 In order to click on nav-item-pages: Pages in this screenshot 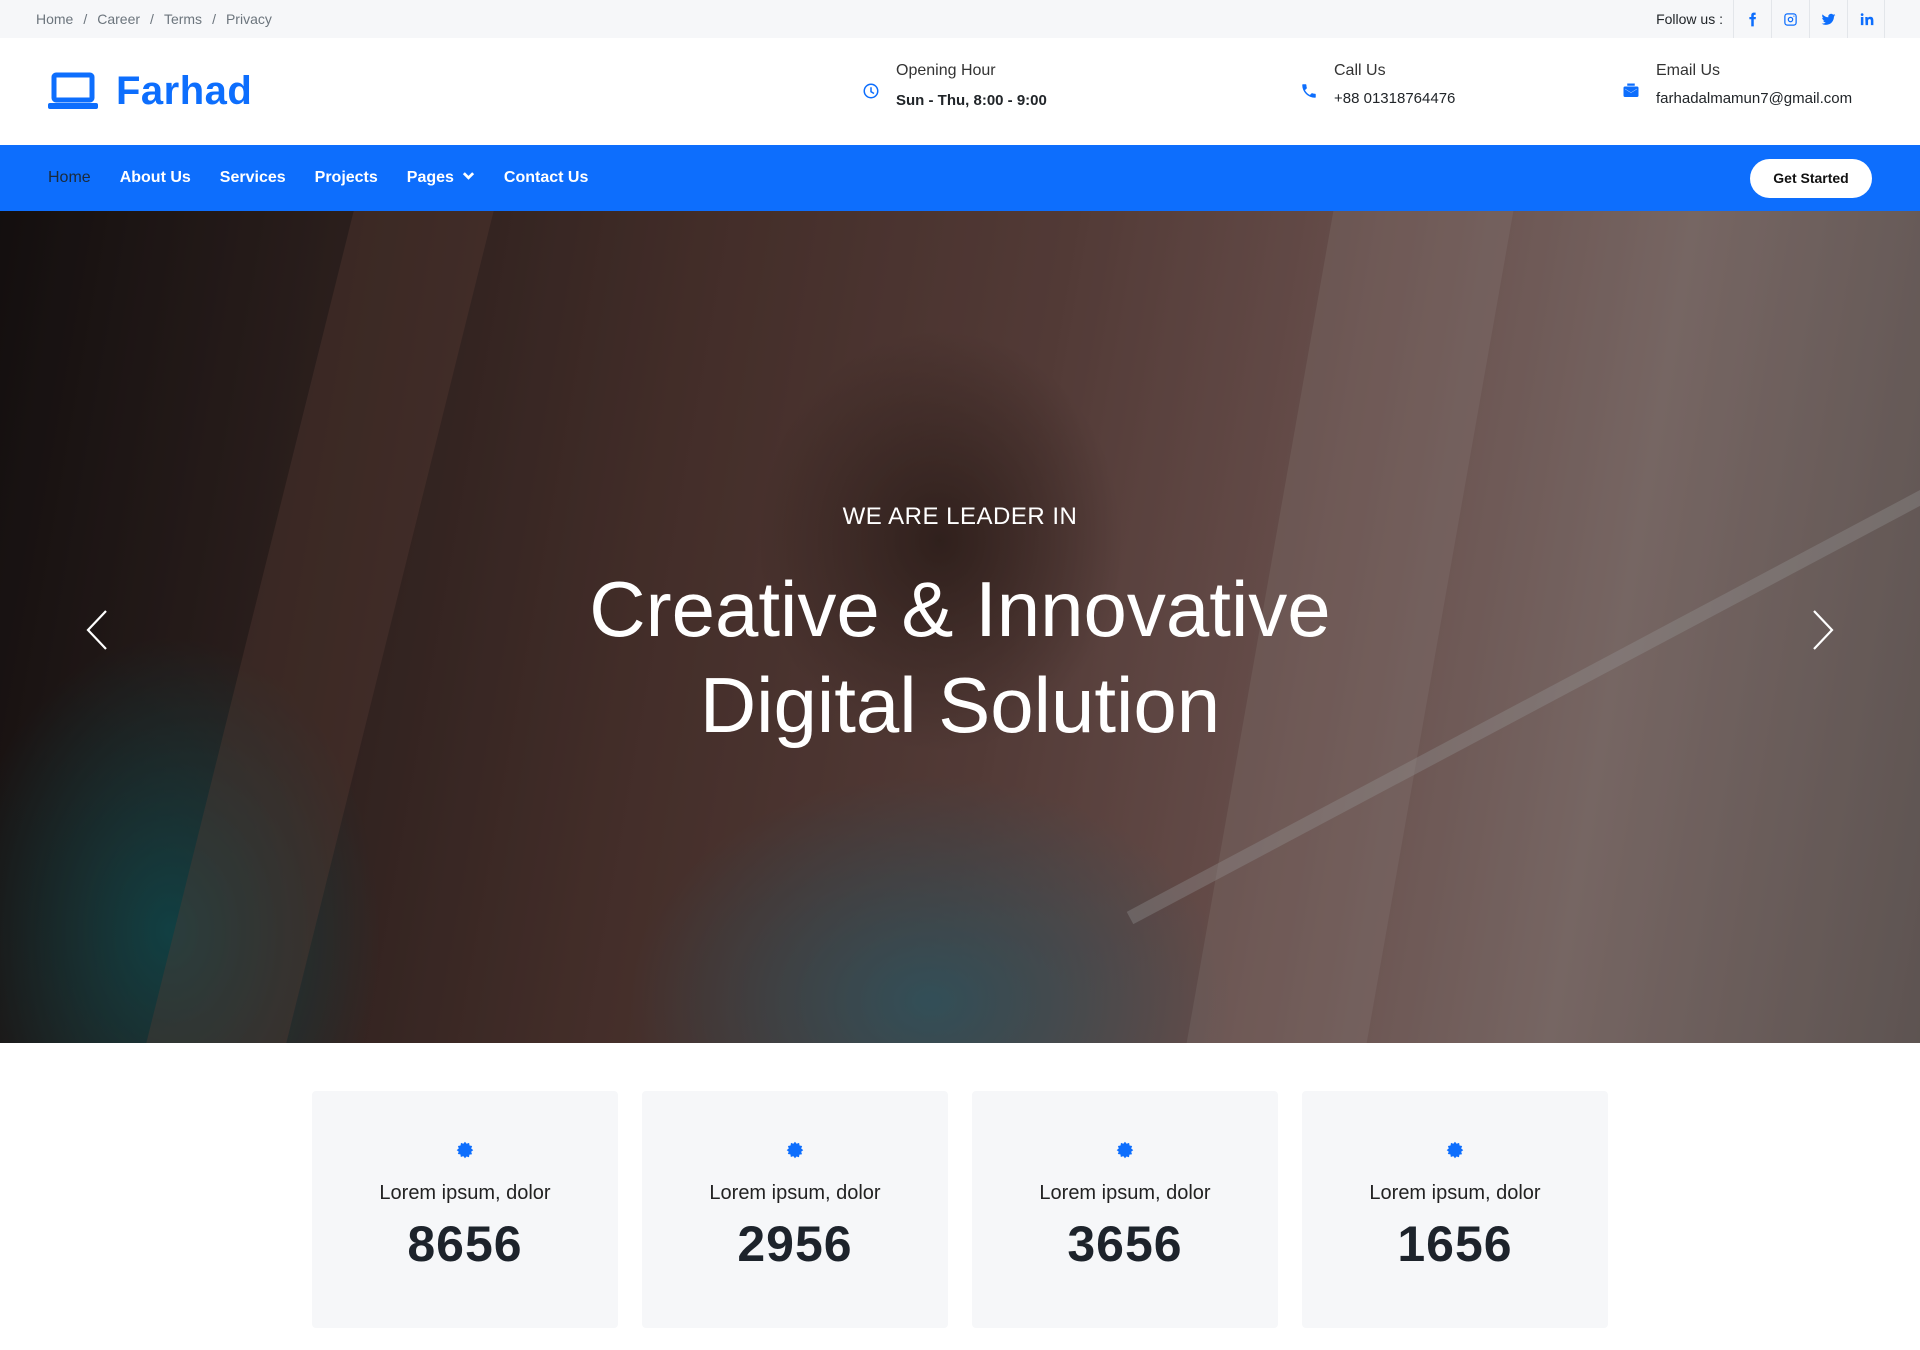, I will do `click(441, 178)`.